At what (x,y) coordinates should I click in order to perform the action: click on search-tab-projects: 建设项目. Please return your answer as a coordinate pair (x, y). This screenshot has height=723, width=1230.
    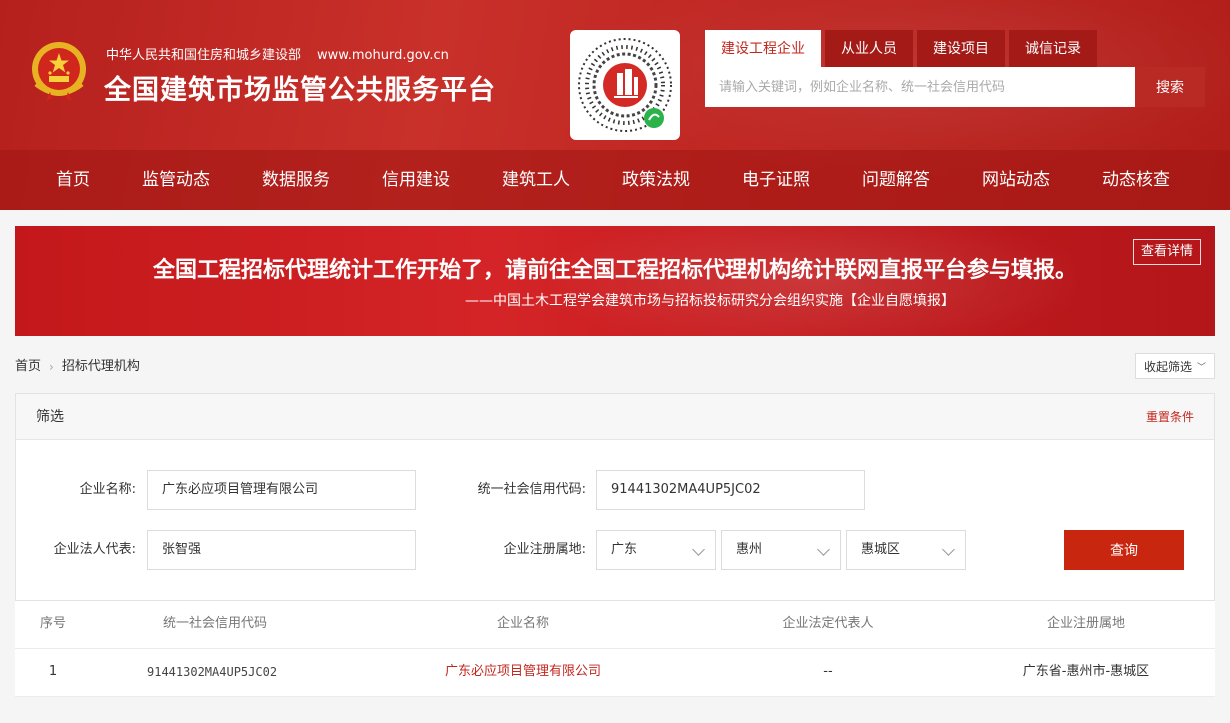
    Looking at the image, I should click on (961, 49).